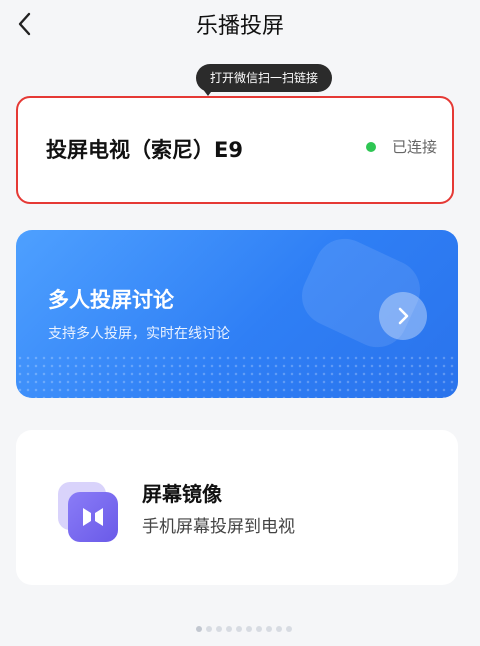 This screenshot has width=480, height=646. Describe the element at coordinates (144, 150) in the screenshot. I see `device-name: 投屏电视（索尼）E9` at that location.